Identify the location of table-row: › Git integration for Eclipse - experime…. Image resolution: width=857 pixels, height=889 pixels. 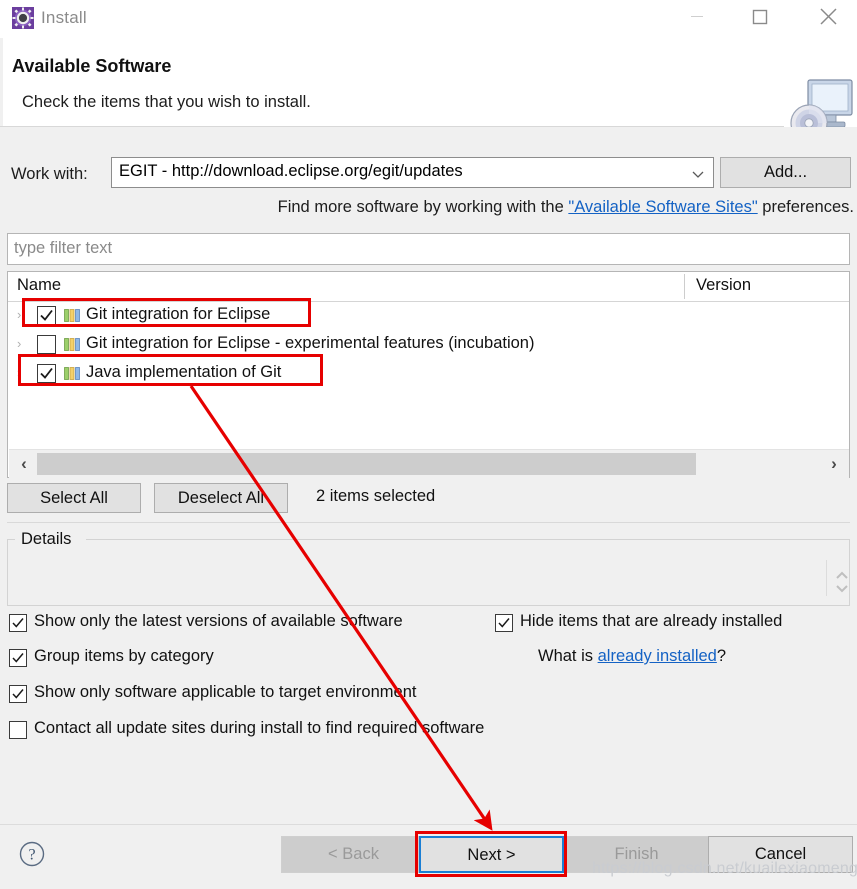
(428, 344).